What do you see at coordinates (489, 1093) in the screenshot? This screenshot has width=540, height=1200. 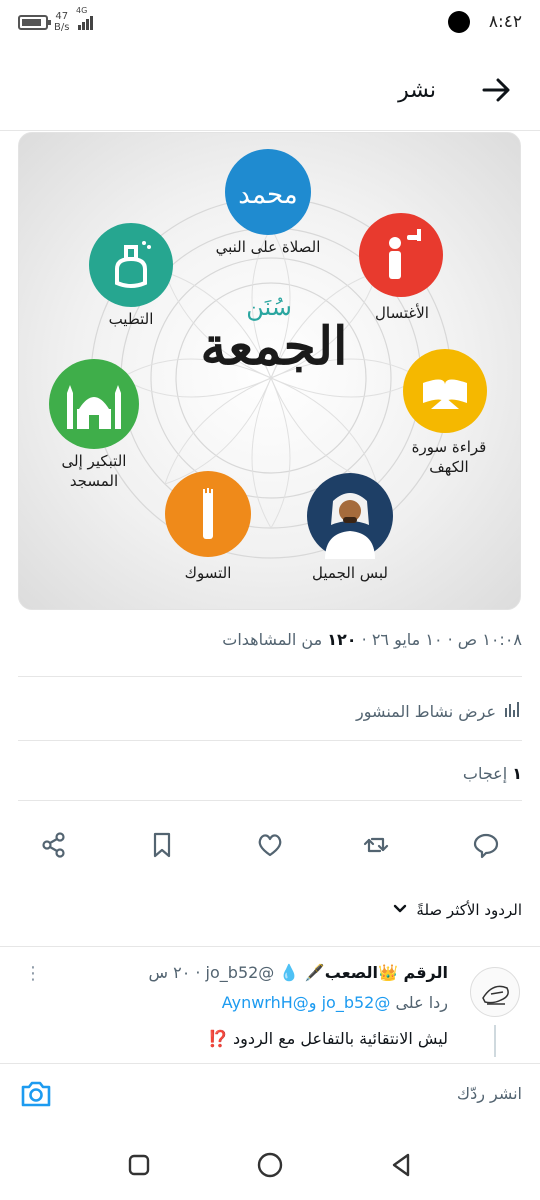 I see `reply-input: انشر ردّك` at bounding box center [489, 1093].